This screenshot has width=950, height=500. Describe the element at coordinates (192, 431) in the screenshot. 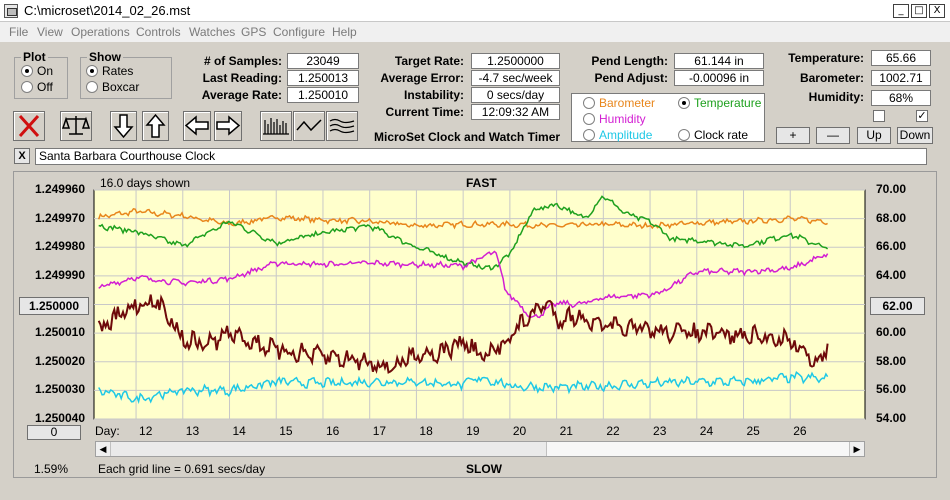

I see `x-tick-label: 13` at that location.